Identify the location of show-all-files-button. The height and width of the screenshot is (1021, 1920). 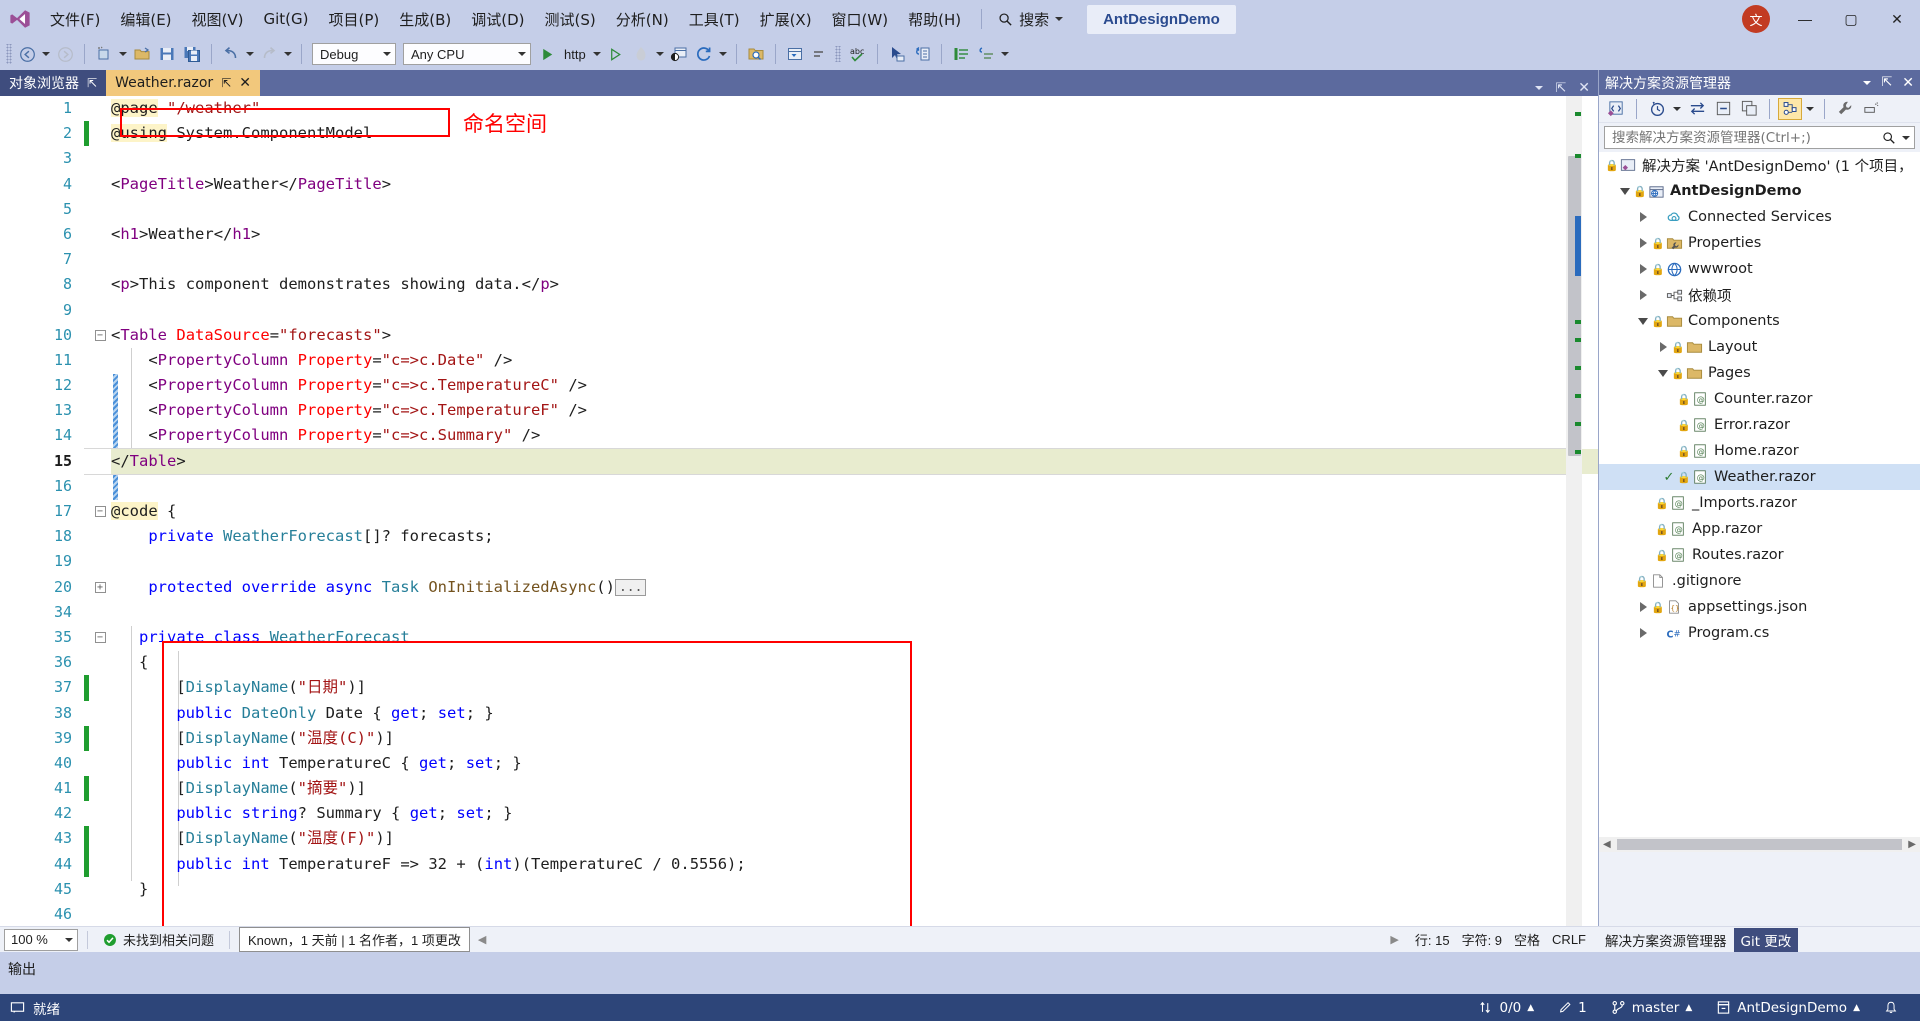
(1749, 109).